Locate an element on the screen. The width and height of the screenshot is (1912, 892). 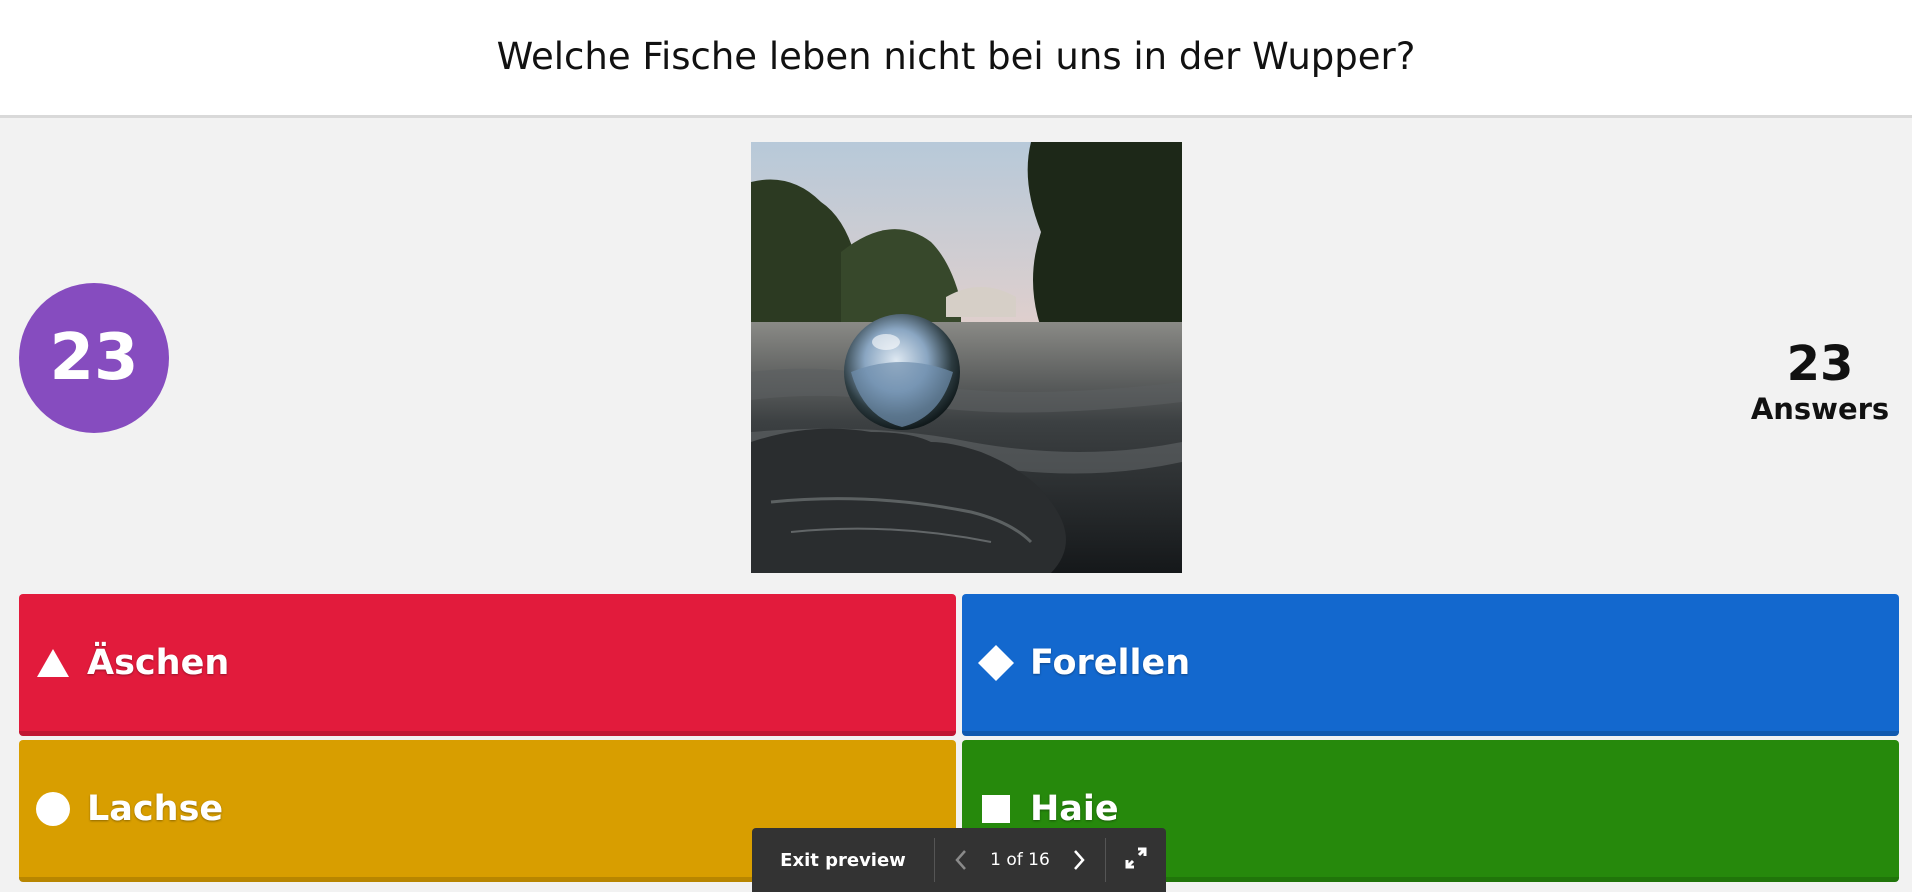
timer-value: 23 is located at coordinates (94, 358).